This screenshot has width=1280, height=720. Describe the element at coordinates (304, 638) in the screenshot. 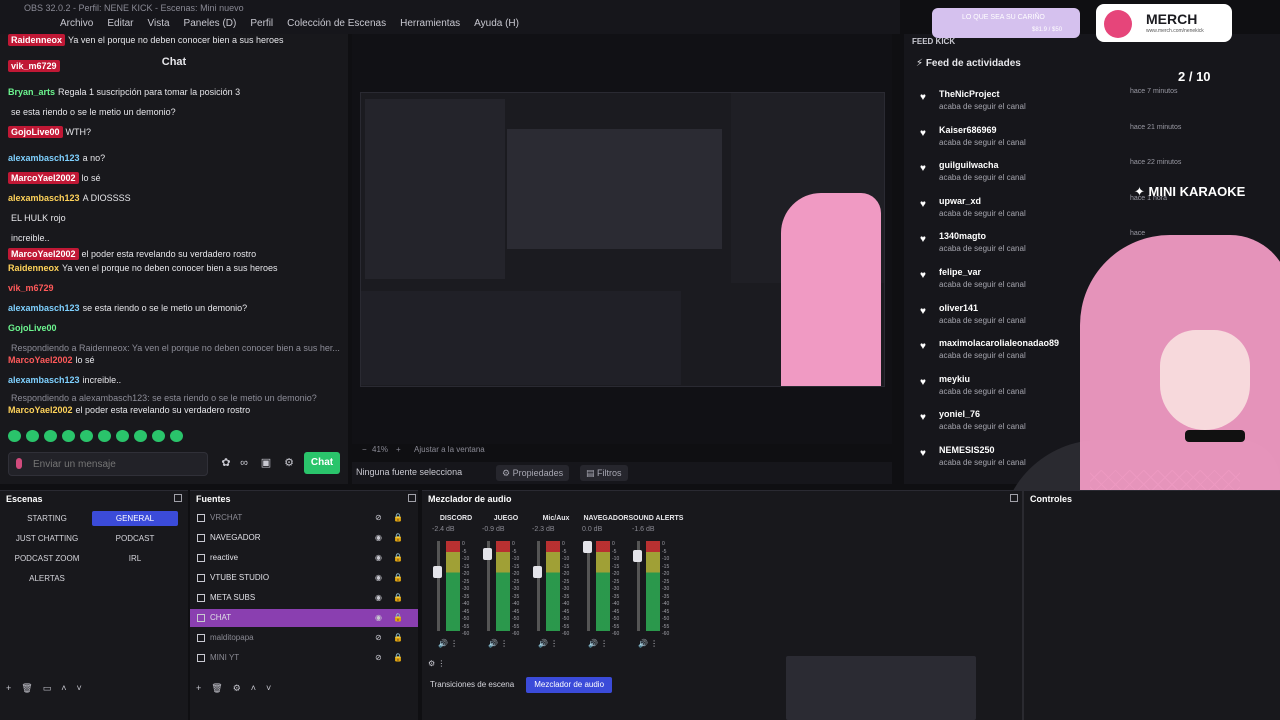

I see `source-row: malditopapa ⊘ 🔒` at that location.